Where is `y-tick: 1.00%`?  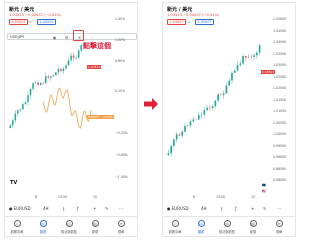
y-tick: 1.00% is located at coordinates (120, 40).